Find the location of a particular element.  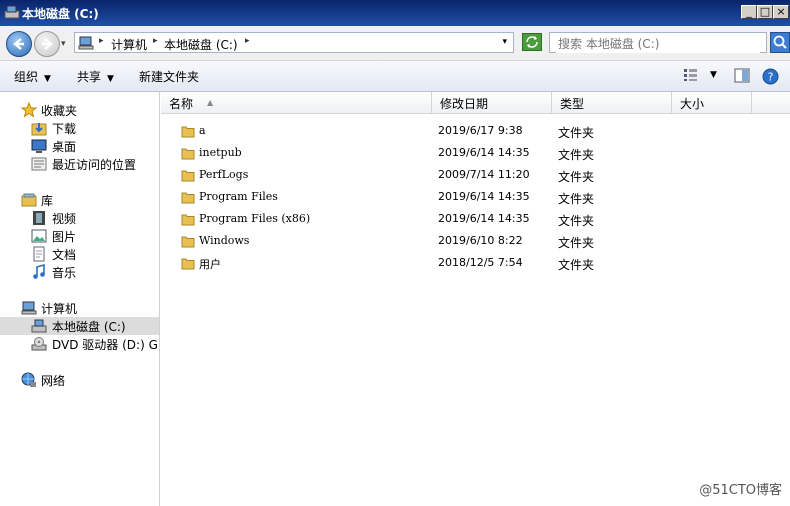

column-header-spacer is located at coordinates (771, 103).